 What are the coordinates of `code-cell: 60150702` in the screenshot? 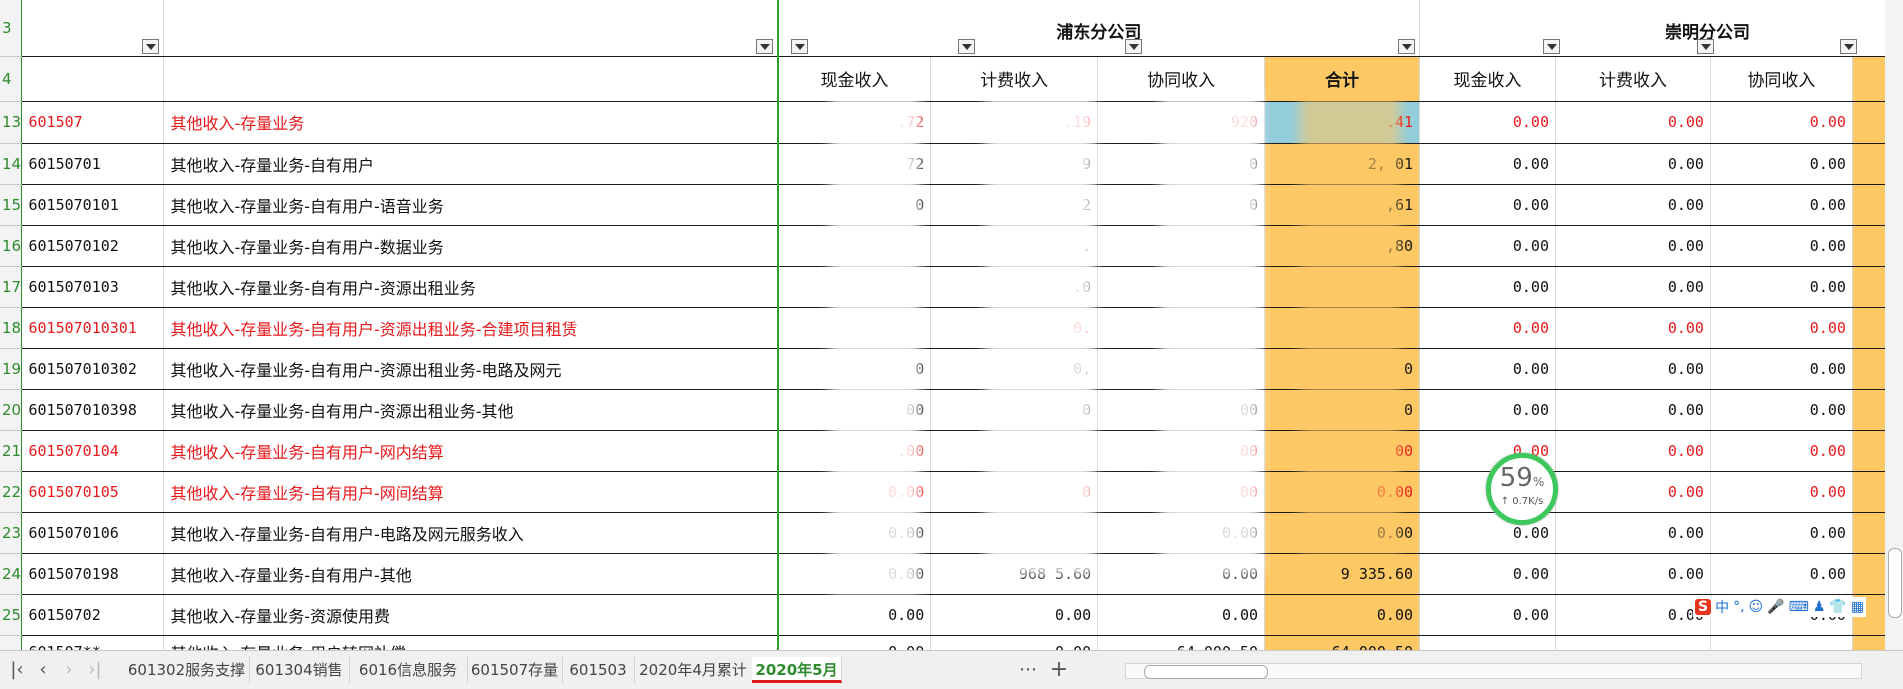 It's located at (93, 615).